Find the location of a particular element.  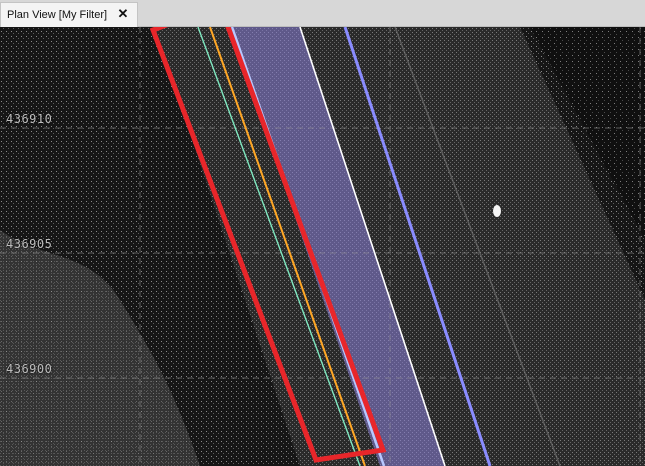

close-icon: ✕ is located at coordinates (123, 14).